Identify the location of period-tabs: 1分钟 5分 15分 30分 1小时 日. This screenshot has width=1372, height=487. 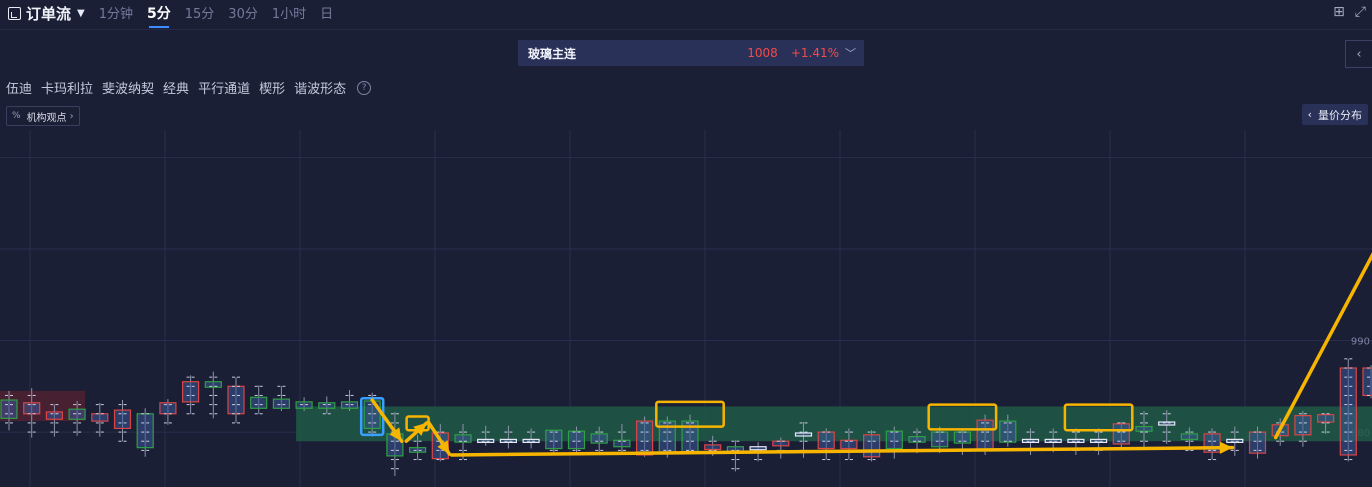
(223, 15).